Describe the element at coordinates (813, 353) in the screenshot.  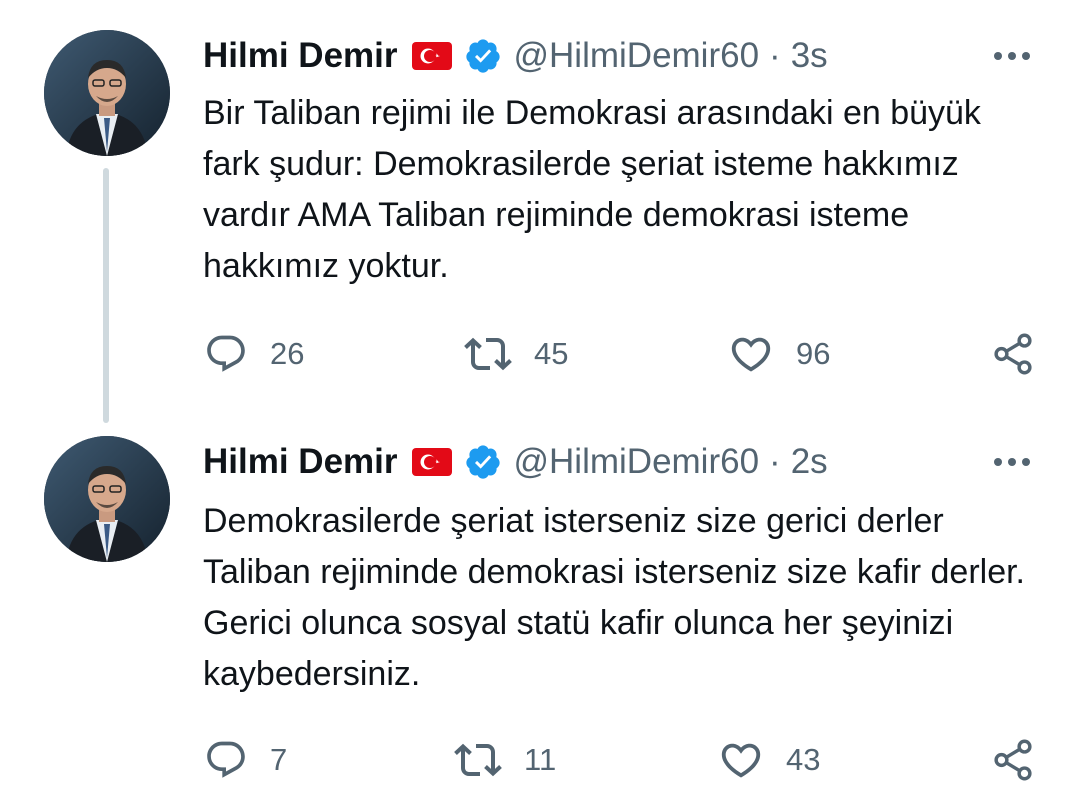
I see `like-count: 96` at that location.